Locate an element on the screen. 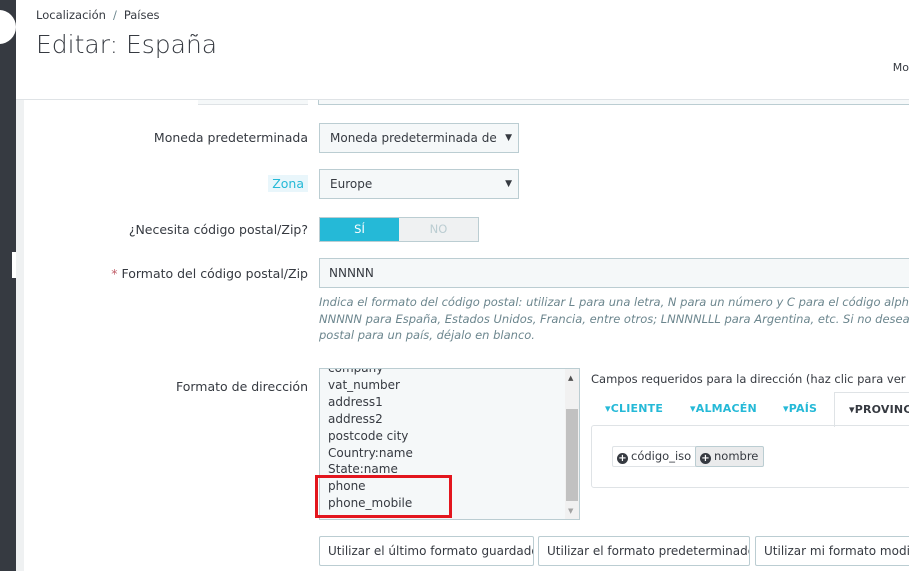  toggle-yes: SÍ is located at coordinates (359, 229).